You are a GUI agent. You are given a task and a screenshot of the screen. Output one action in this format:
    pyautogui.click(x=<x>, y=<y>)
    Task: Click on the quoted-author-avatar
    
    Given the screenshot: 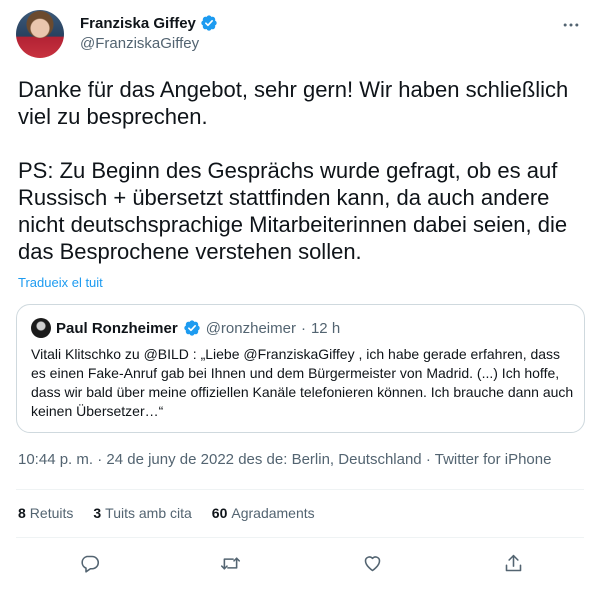 What is the action you would take?
    pyautogui.click(x=41, y=328)
    